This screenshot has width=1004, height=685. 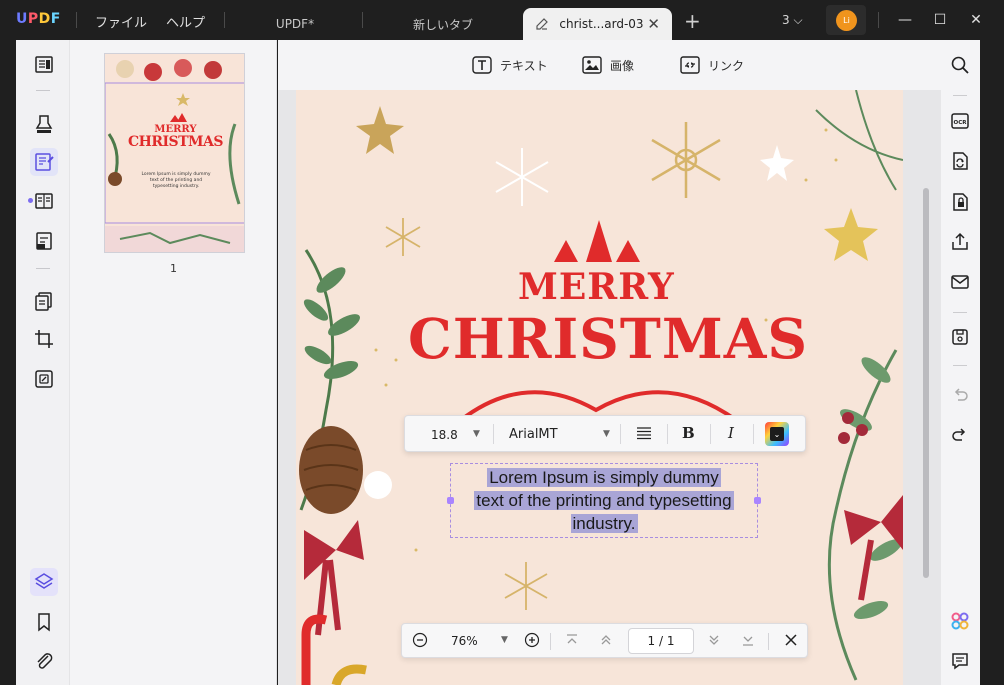 I want to click on chat-icon, so click(x=960, y=661).